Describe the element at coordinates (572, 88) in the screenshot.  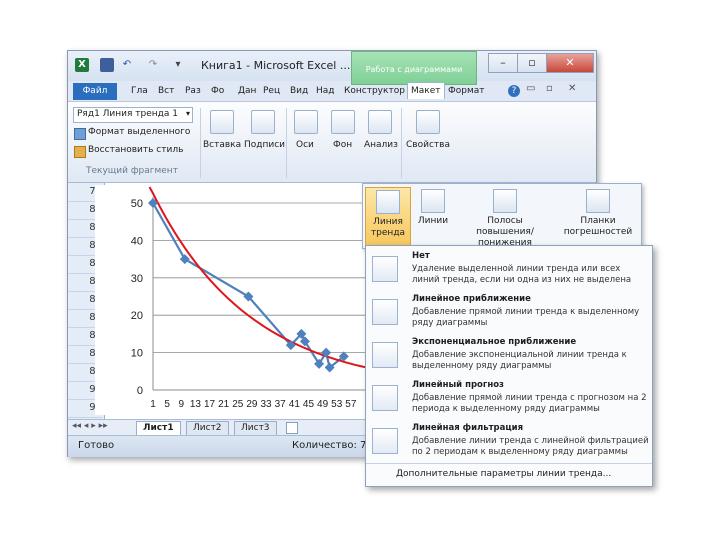
I see `close-workbook-icon: ✕` at that location.